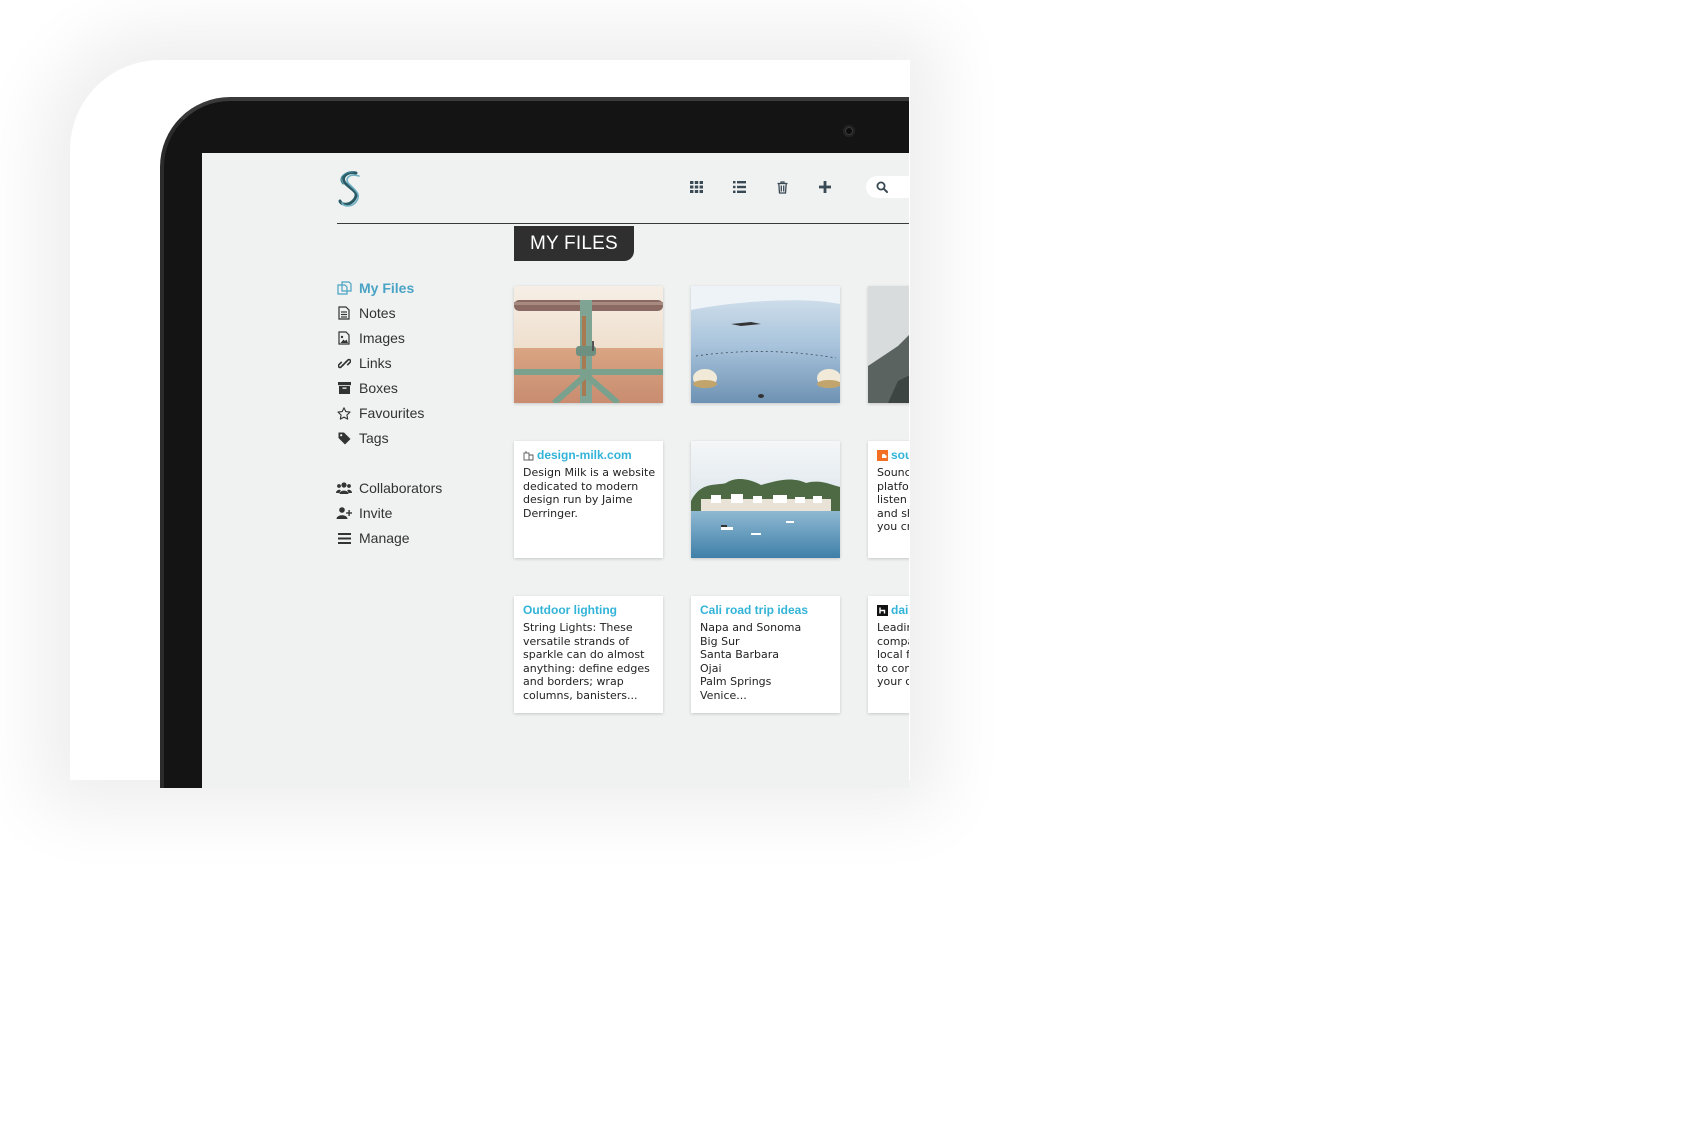 This screenshot has height=1140, width=1694. Describe the element at coordinates (344, 338) in the screenshot. I see `image-icon` at that location.